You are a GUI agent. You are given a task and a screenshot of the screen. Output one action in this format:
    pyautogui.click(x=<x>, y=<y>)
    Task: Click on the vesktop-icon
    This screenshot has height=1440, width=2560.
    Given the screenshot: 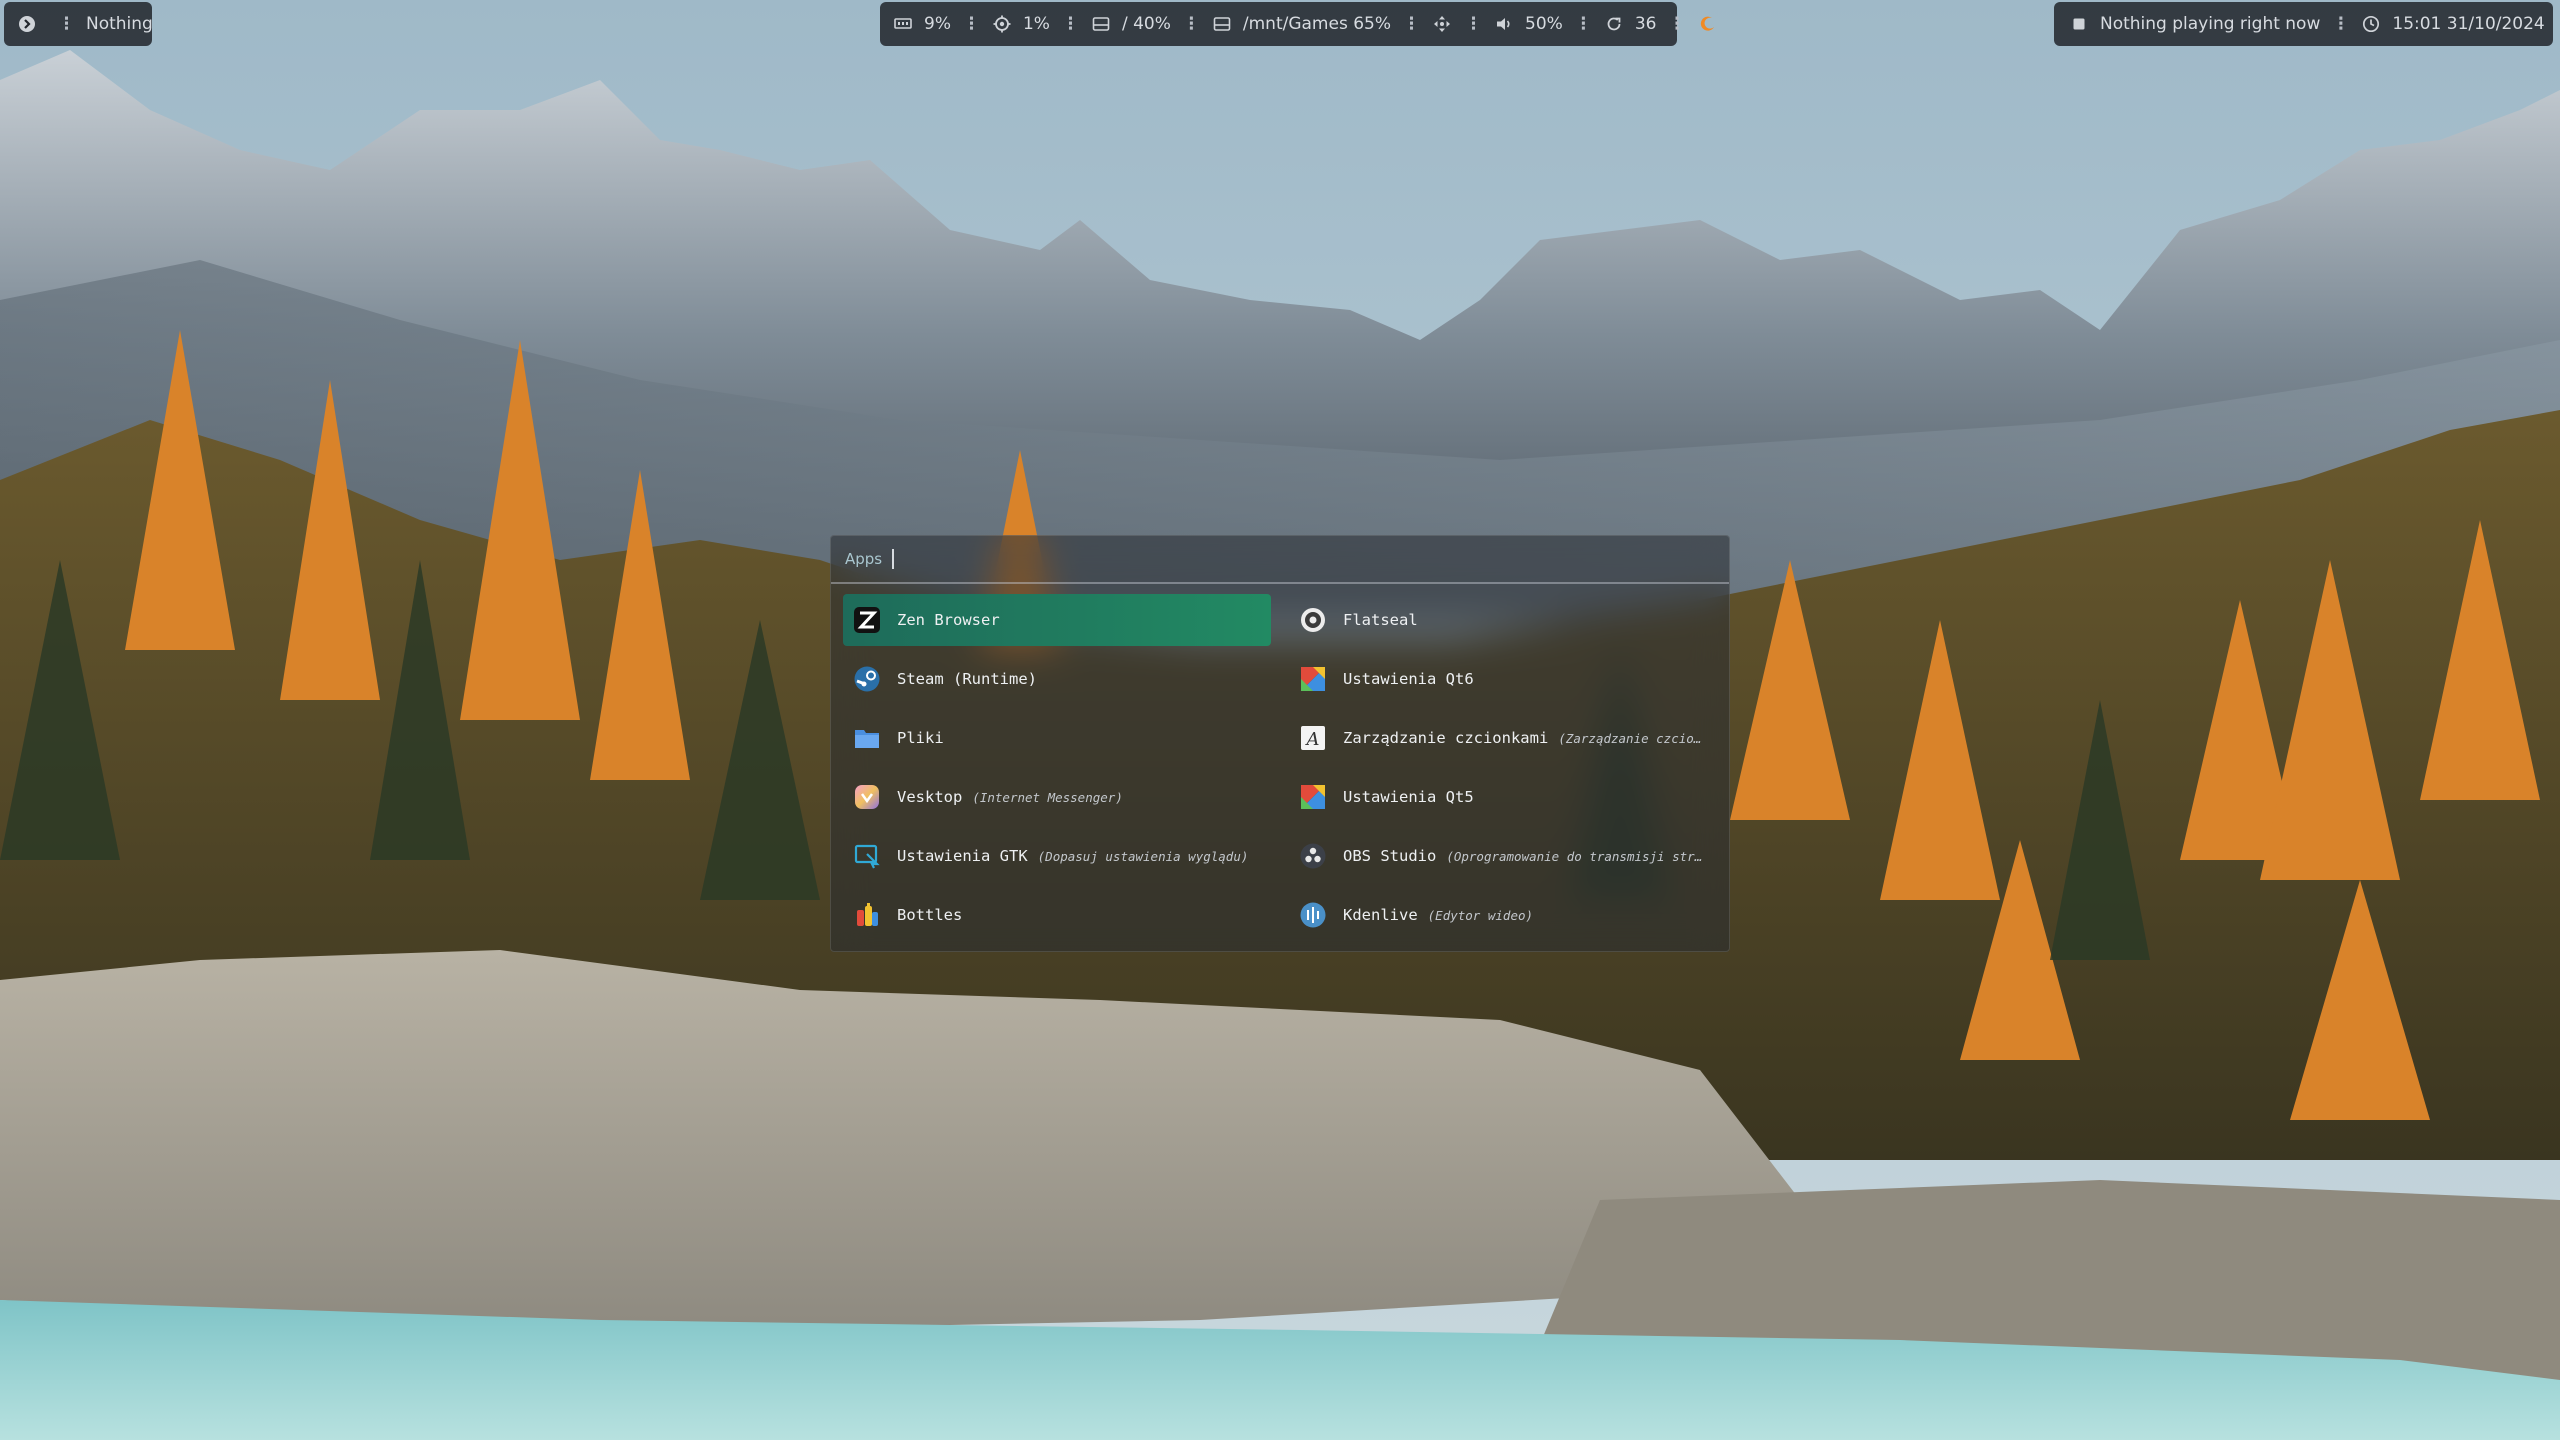 What is the action you would take?
    pyautogui.click(x=867, y=797)
    